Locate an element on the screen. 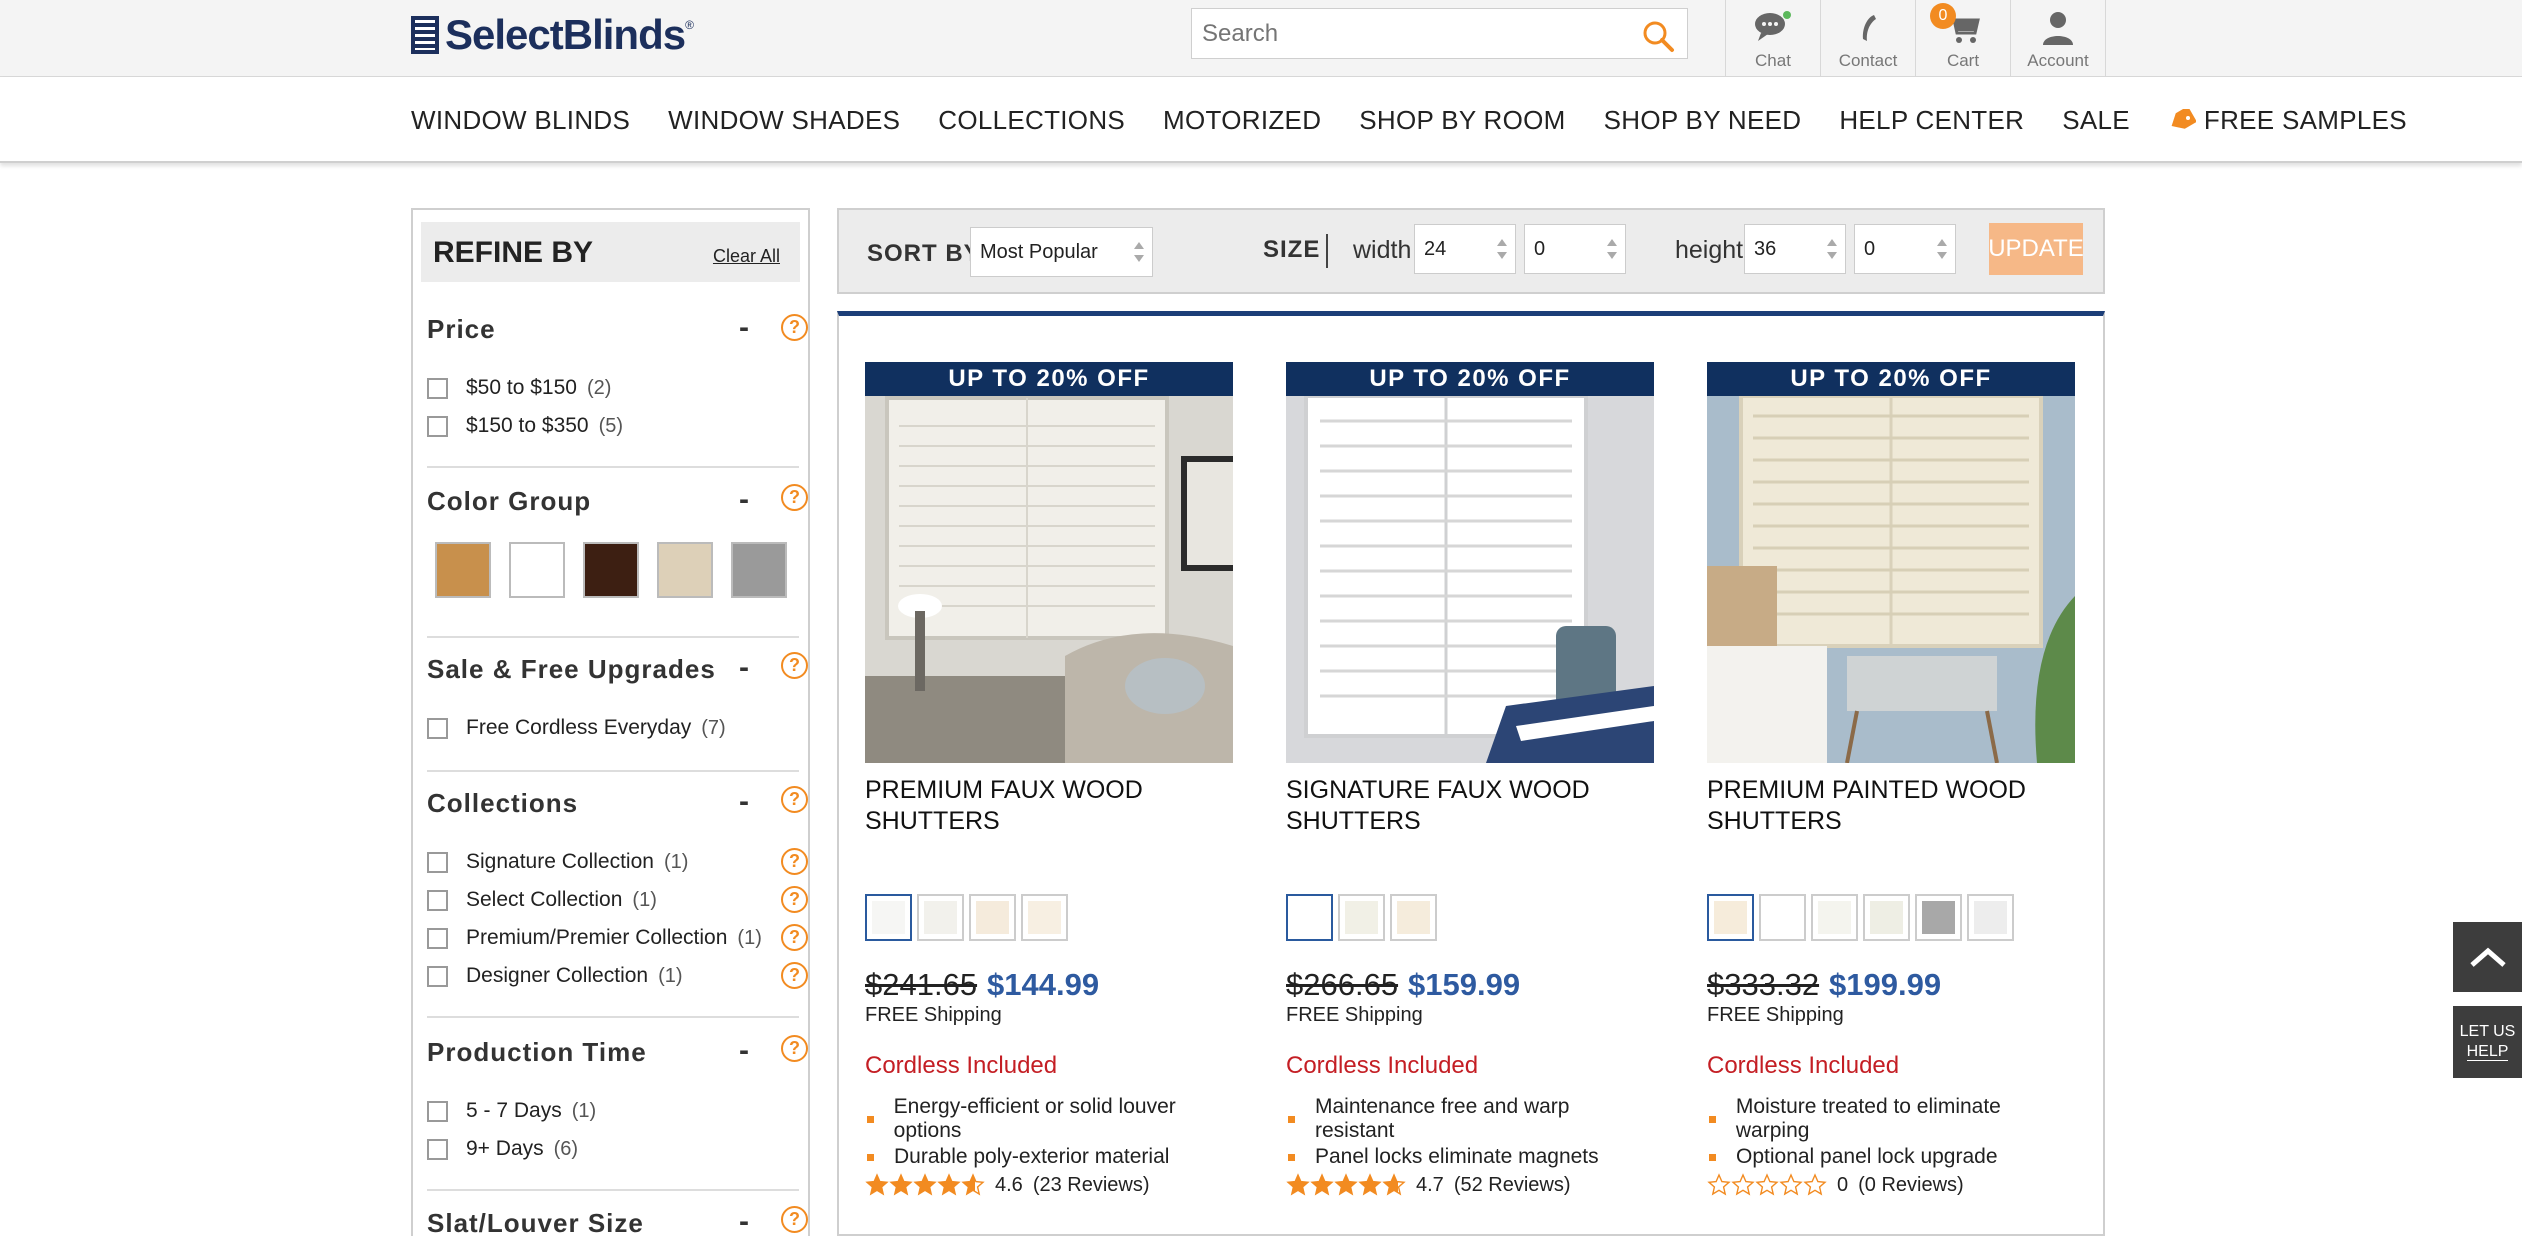 This screenshot has height=1236, width=2522. signature-help-icon: ? is located at coordinates (794, 861).